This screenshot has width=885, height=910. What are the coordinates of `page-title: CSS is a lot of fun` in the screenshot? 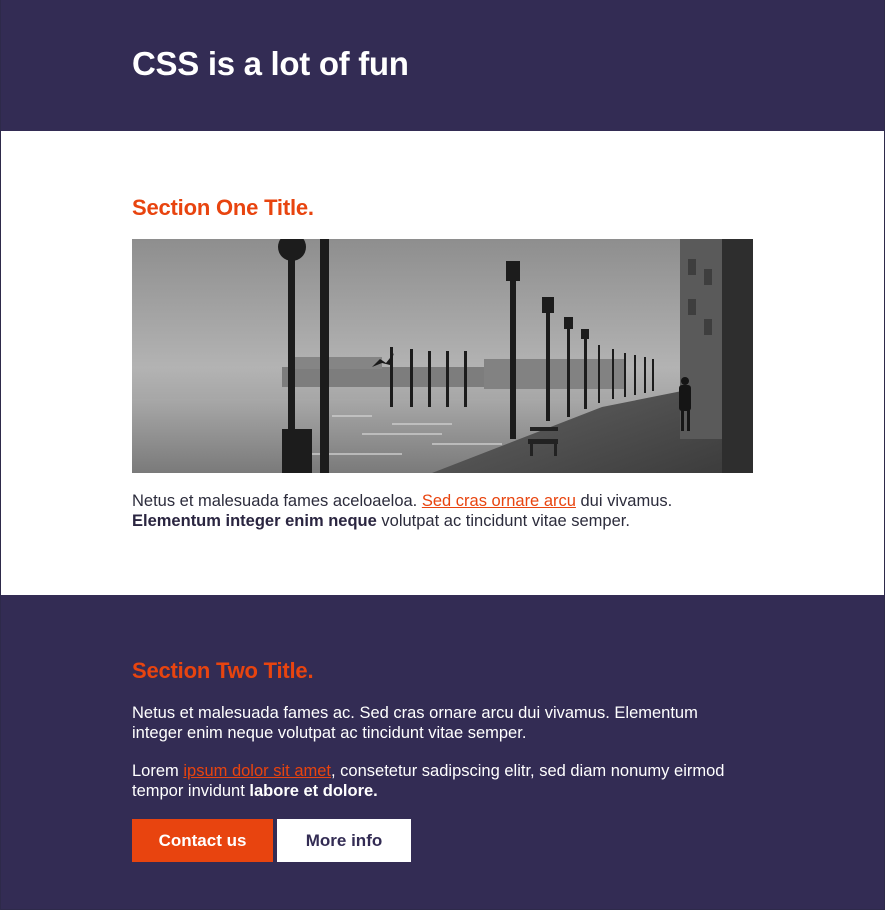 It's located at (270, 63).